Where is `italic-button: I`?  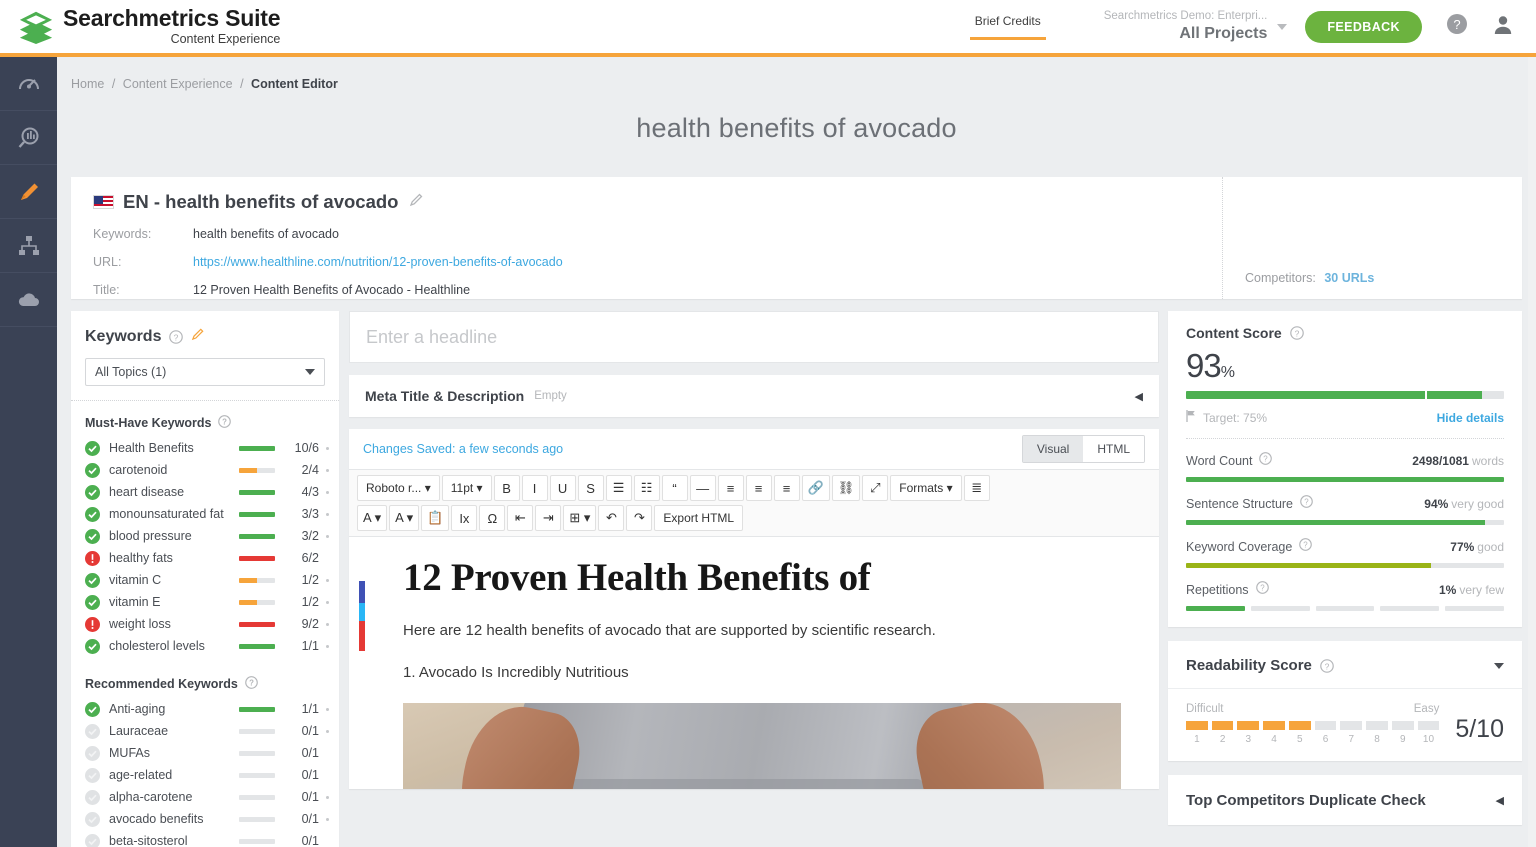
italic-button: I is located at coordinates (534, 488).